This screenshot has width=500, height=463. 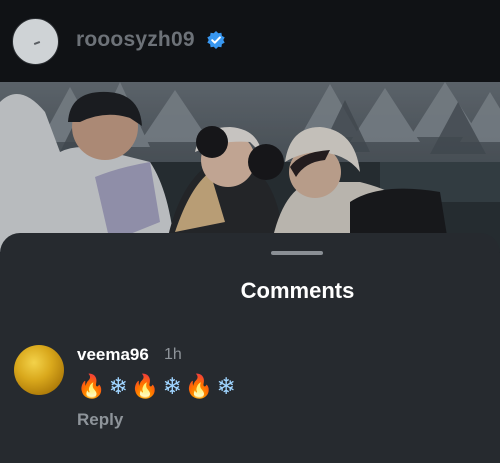 What do you see at coordinates (173, 354) in the screenshot?
I see `comment-timestamp: 1h` at bounding box center [173, 354].